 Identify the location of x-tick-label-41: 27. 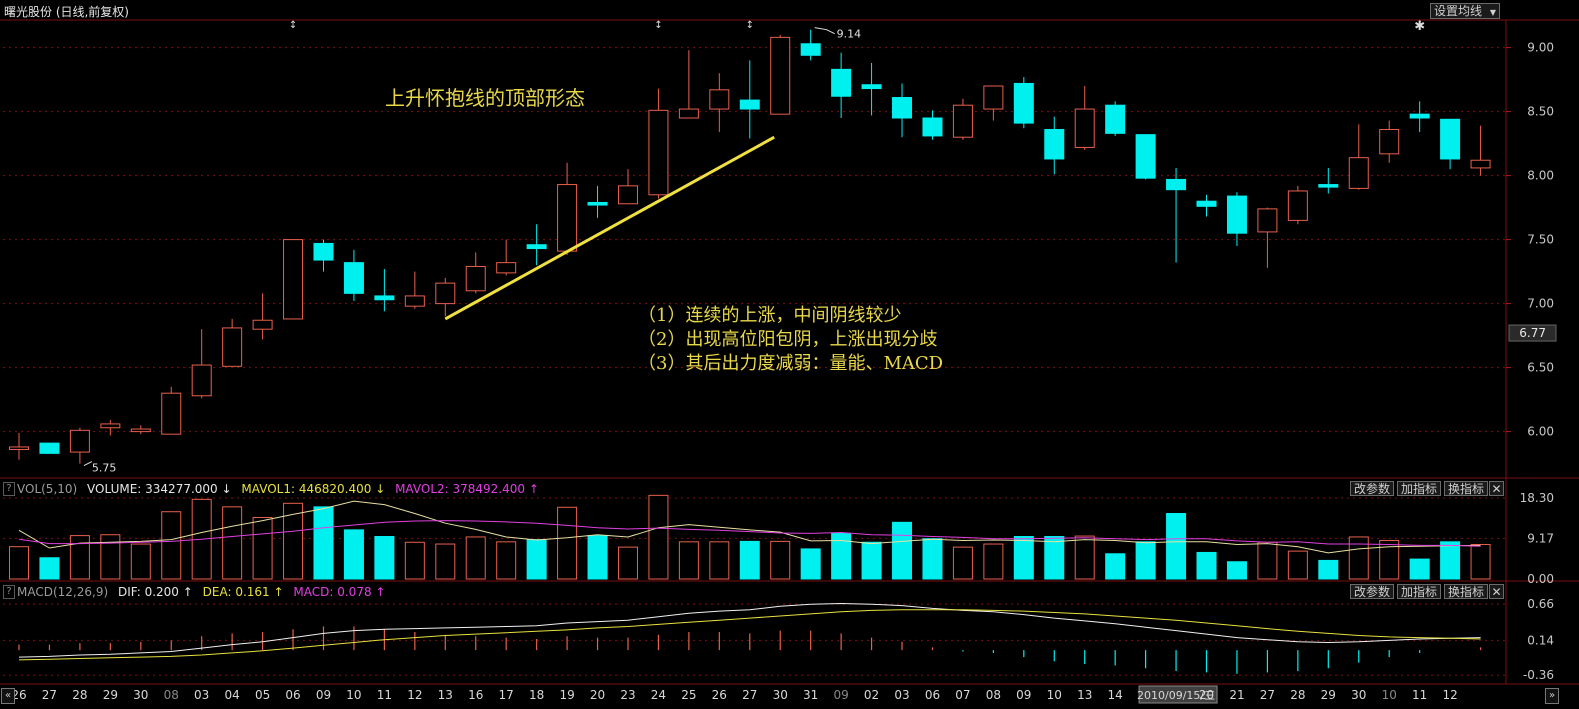
(1267, 695).